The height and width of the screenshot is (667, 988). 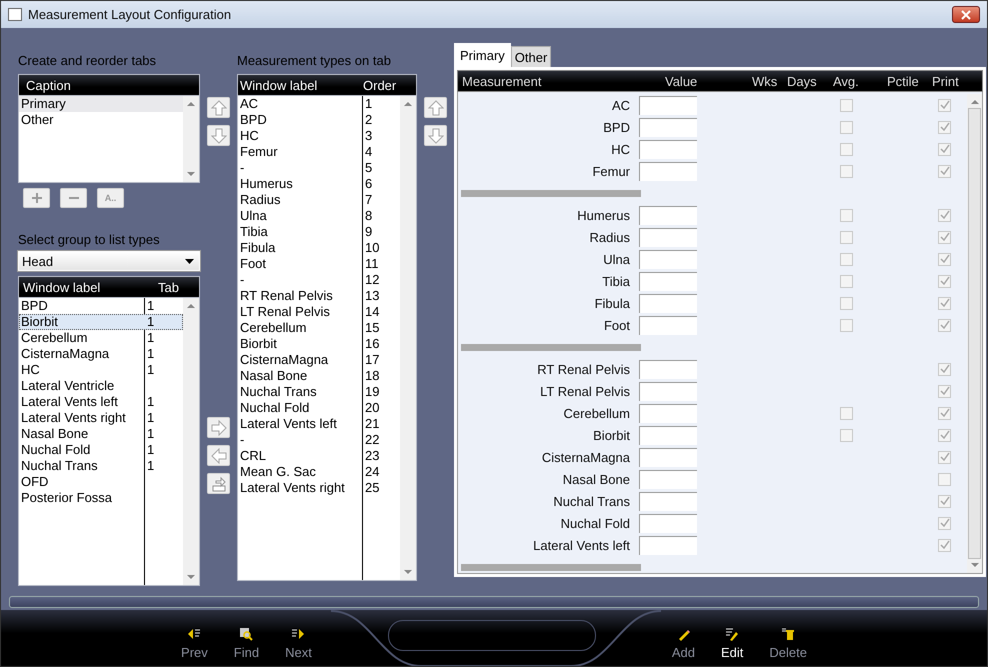 I want to click on tab-type-row: BPD 2, so click(x=319, y=120).